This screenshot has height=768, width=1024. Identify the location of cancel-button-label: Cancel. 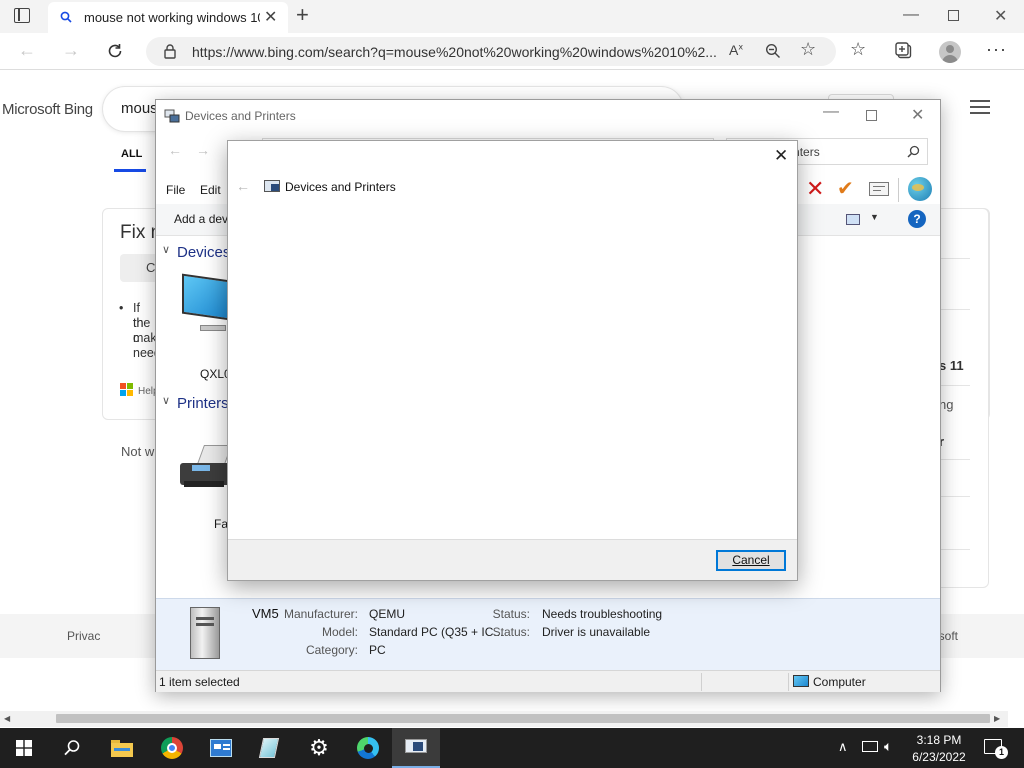
(751, 560).